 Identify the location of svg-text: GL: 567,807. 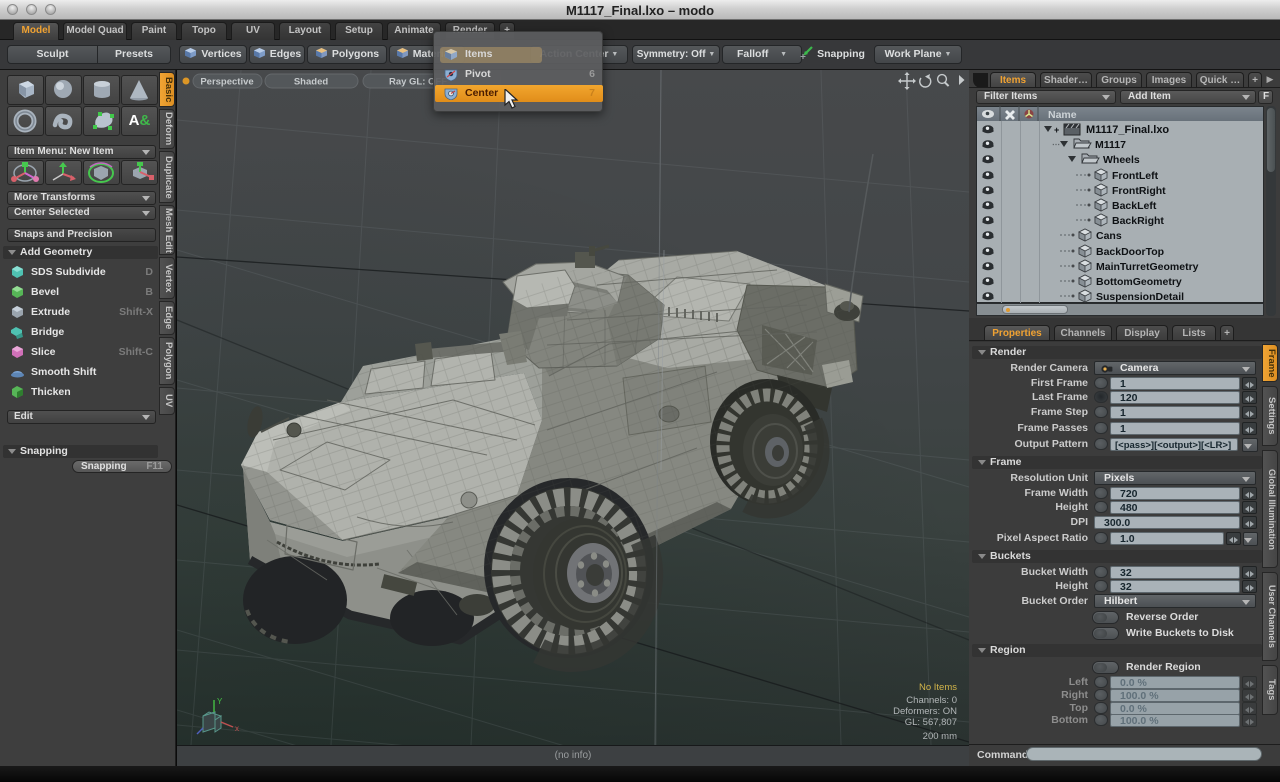
(931, 722).